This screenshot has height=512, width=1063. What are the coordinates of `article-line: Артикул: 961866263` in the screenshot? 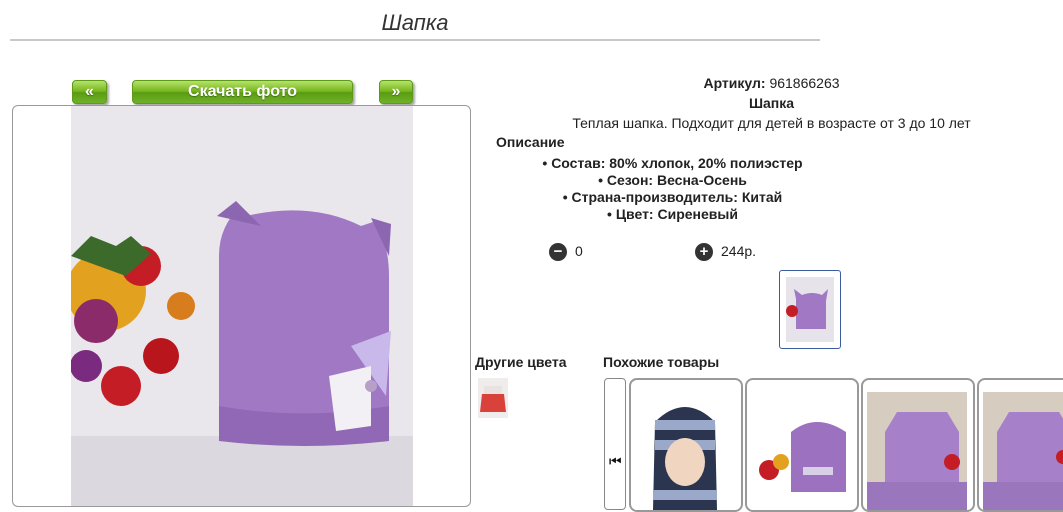 It's located at (771, 83).